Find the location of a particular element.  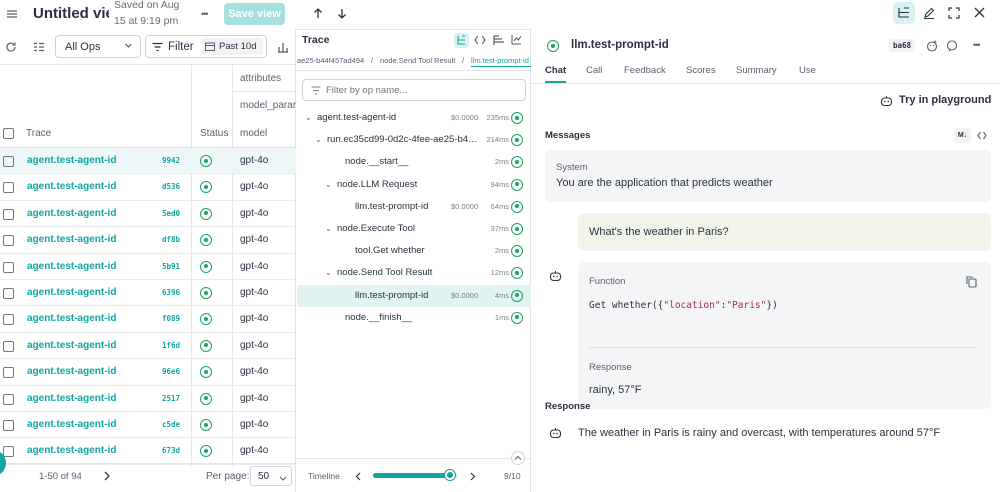

column-attributes: attributes is located at coordinates (260, 78).